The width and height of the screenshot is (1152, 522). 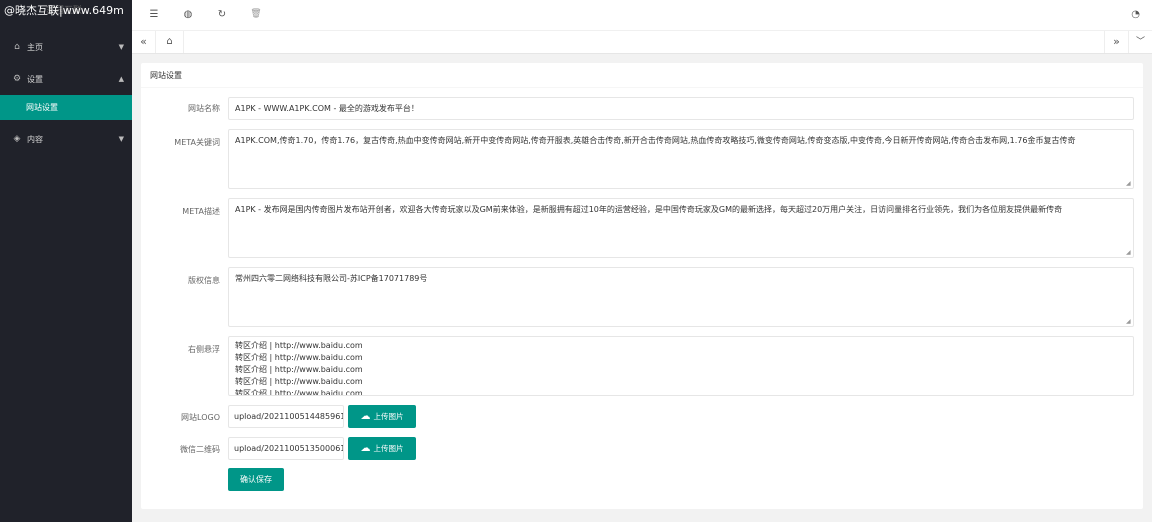 What do you see at coordinates (64, 10) in the screenshot?
I see `watermark-text: @晓杰互联|www.649m` at bounding box center [64, 10].